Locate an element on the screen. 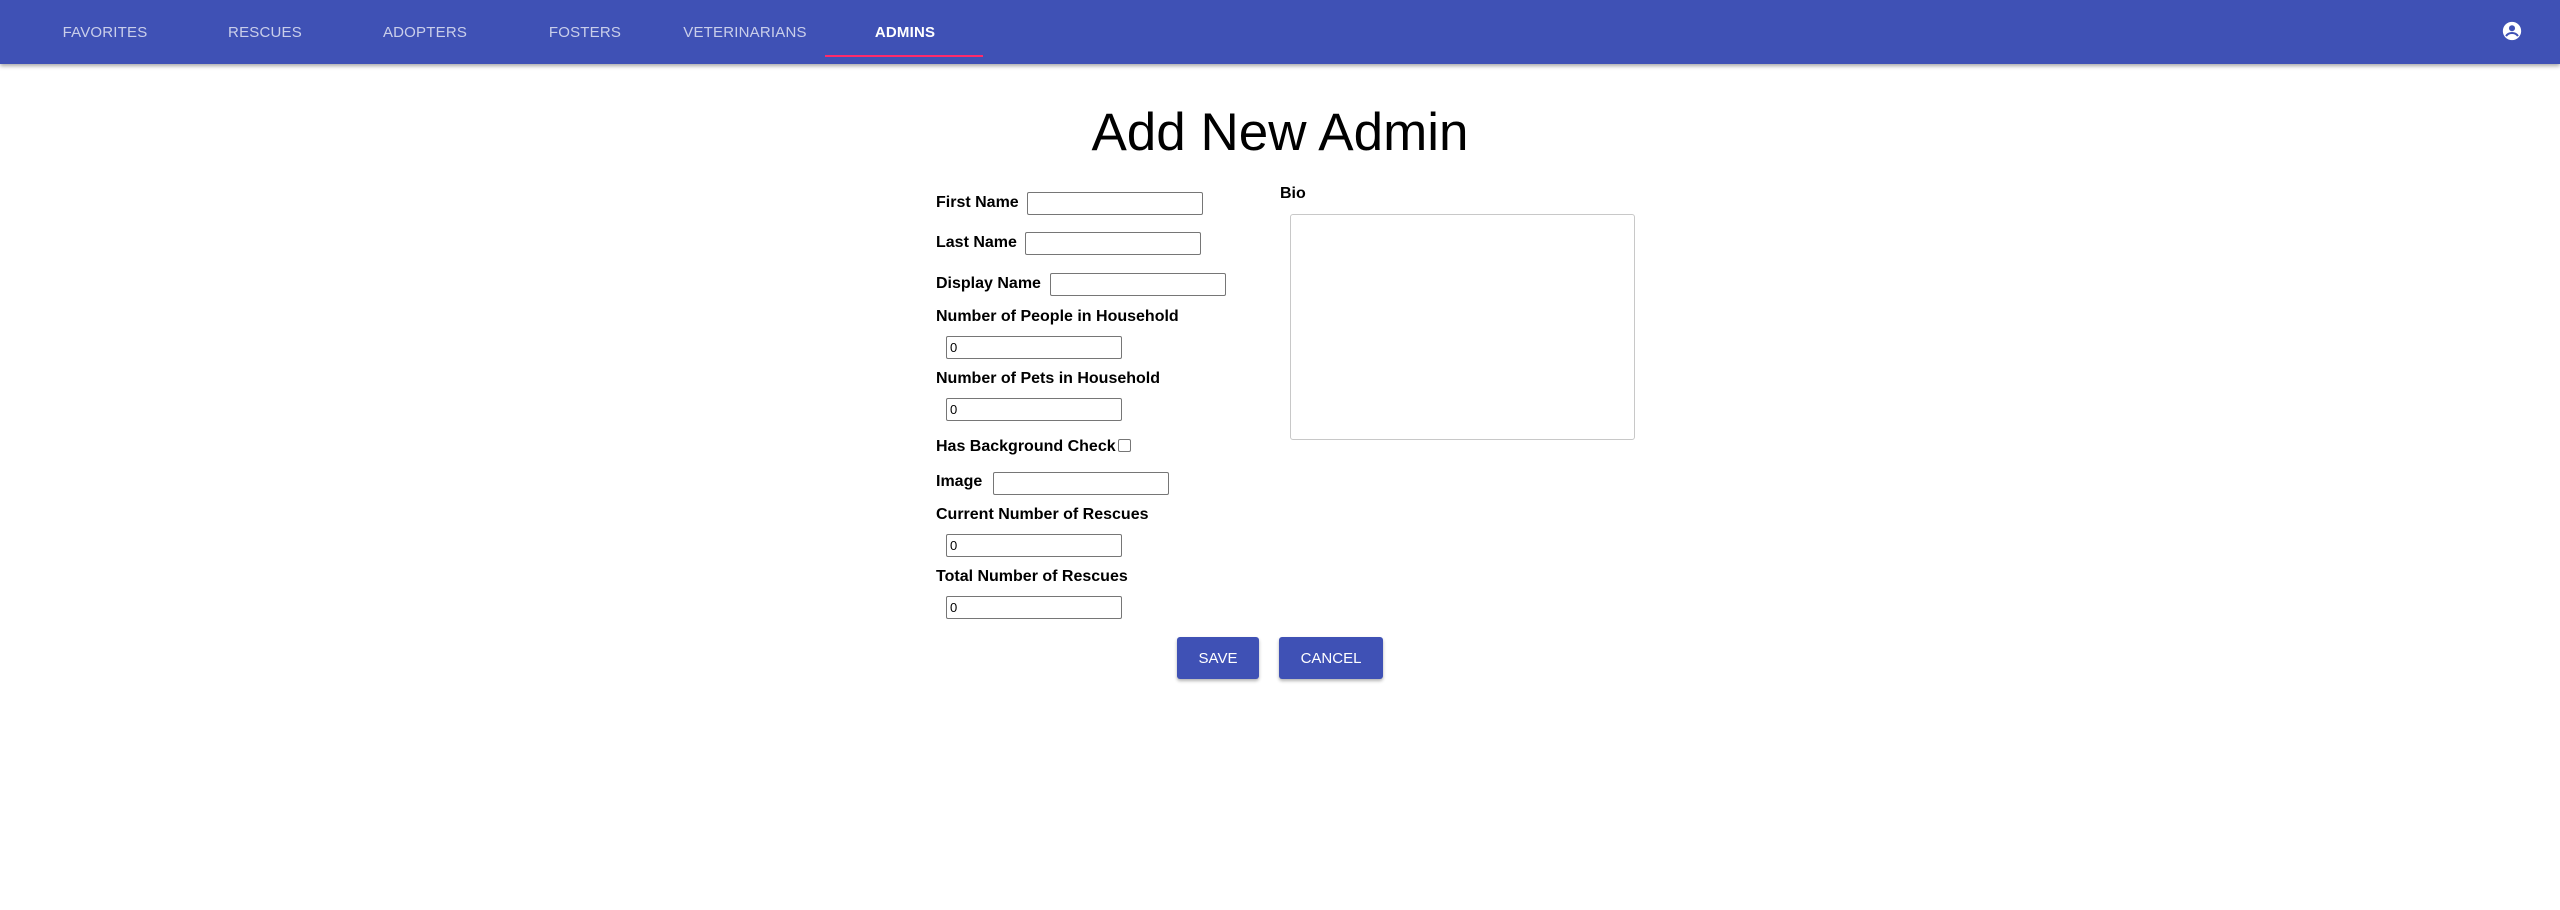 The width and height of the screenshot is (2560, 910). tab-rescues: RESCUES is located at coordinates (265, 32).